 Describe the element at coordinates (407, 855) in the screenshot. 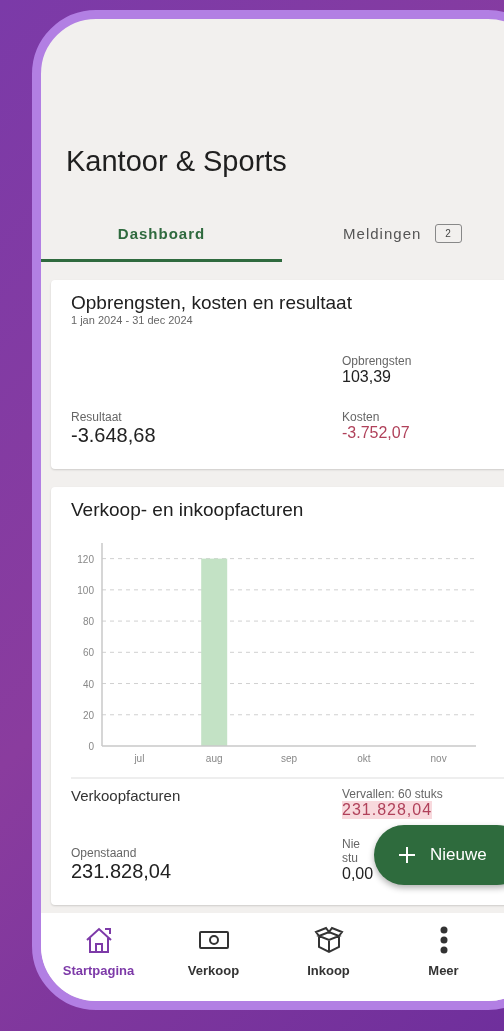

I see `plus-icon` at that location.